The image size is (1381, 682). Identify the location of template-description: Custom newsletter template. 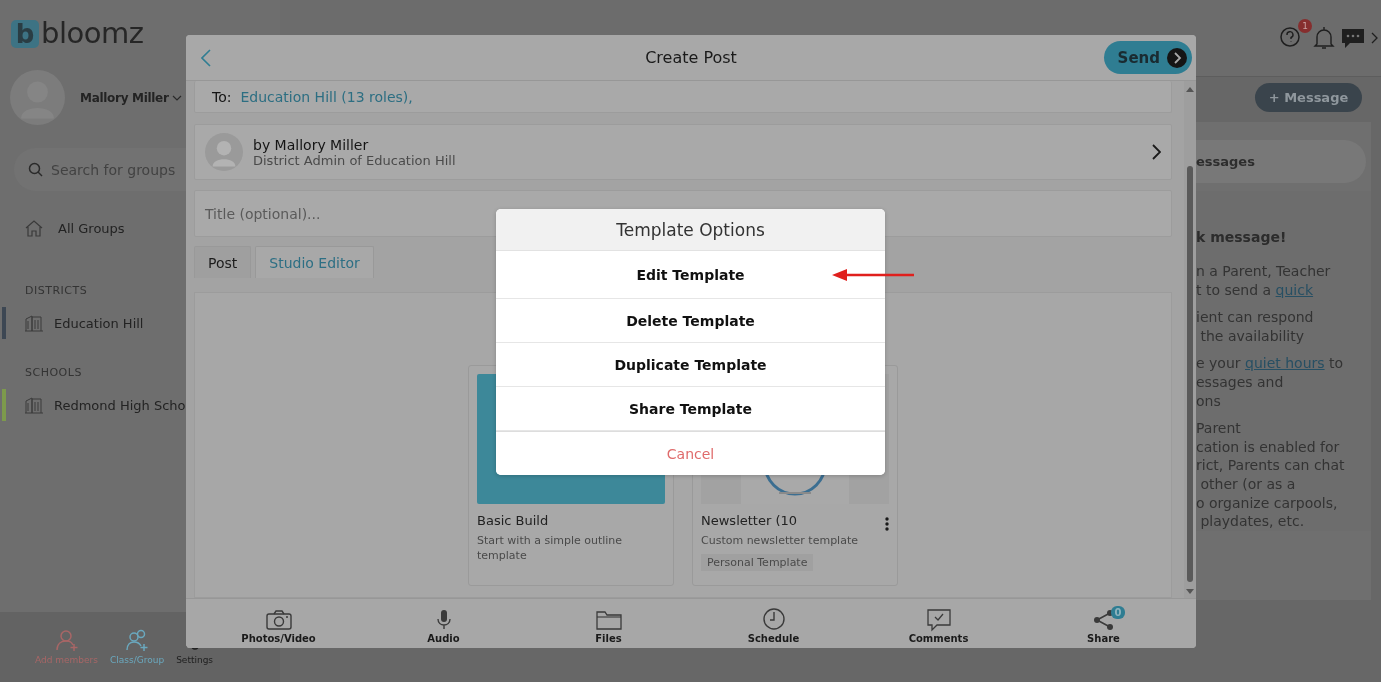
(780, 540).